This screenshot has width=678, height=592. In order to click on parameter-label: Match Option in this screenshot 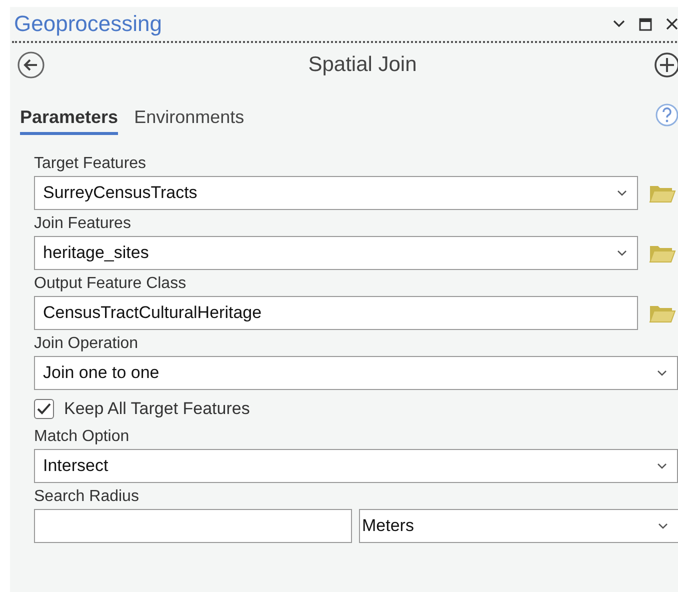, I will do `click(82, 437)`.